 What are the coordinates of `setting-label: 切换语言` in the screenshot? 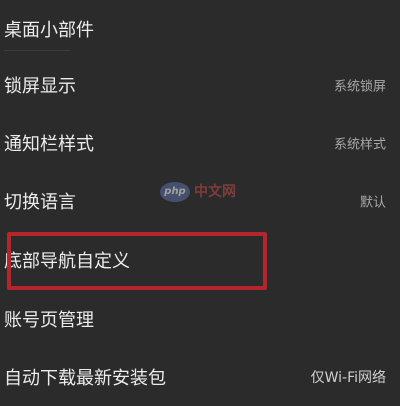 It's located at (40, 202).